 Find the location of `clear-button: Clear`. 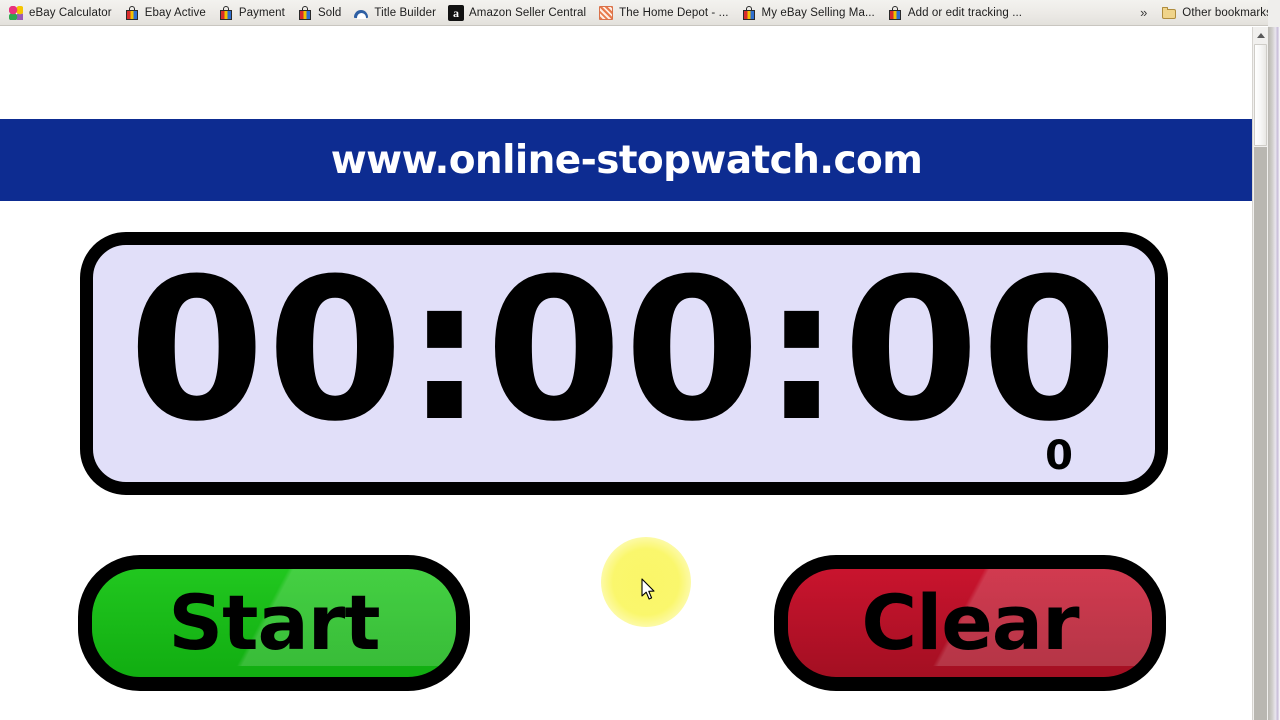

clear-button: Clear is located at coordinates (970, 623).